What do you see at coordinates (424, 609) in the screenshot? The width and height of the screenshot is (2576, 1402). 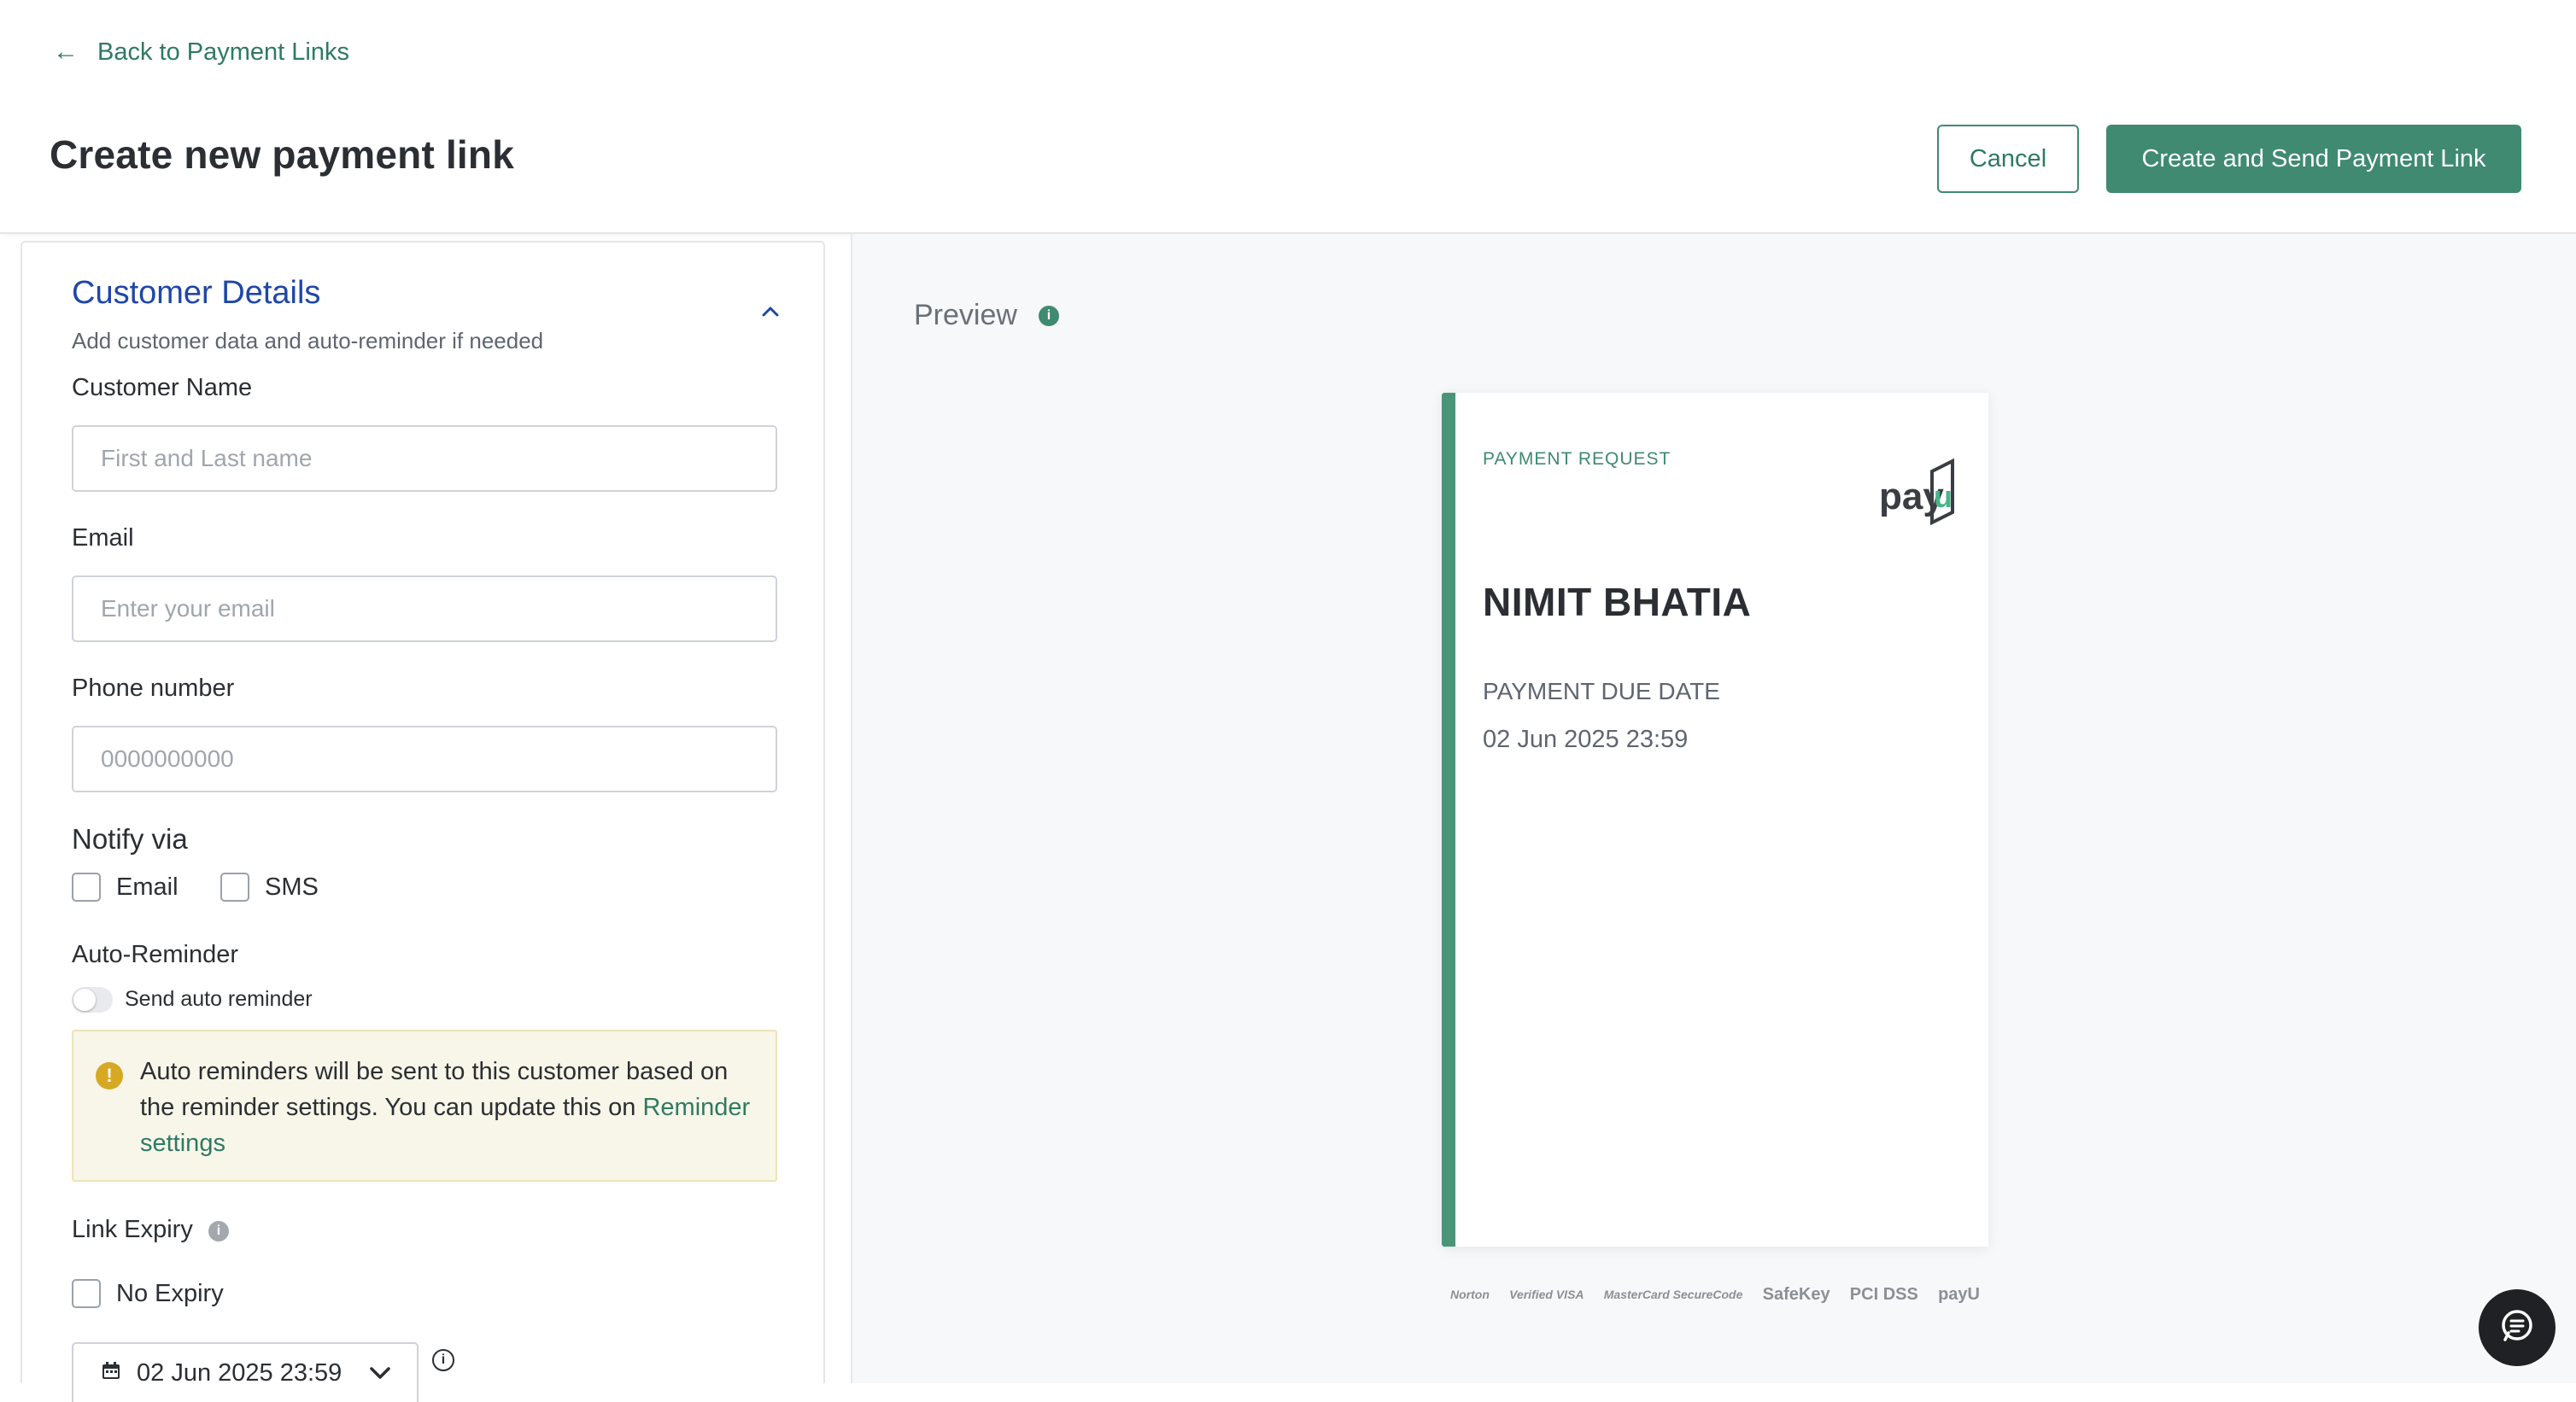 I see `email-input` at bounding box center [424, 609].